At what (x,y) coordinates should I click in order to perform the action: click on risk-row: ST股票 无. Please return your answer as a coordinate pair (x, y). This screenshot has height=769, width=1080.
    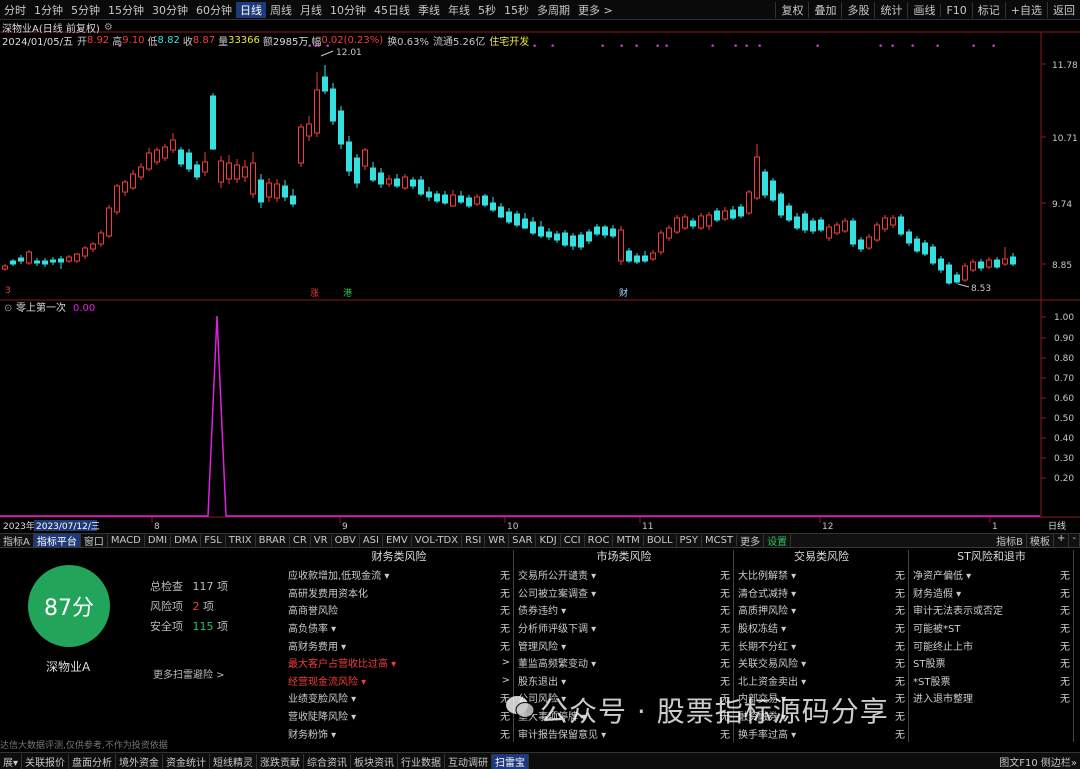
    Looking at the image, I should click on (991, 663).